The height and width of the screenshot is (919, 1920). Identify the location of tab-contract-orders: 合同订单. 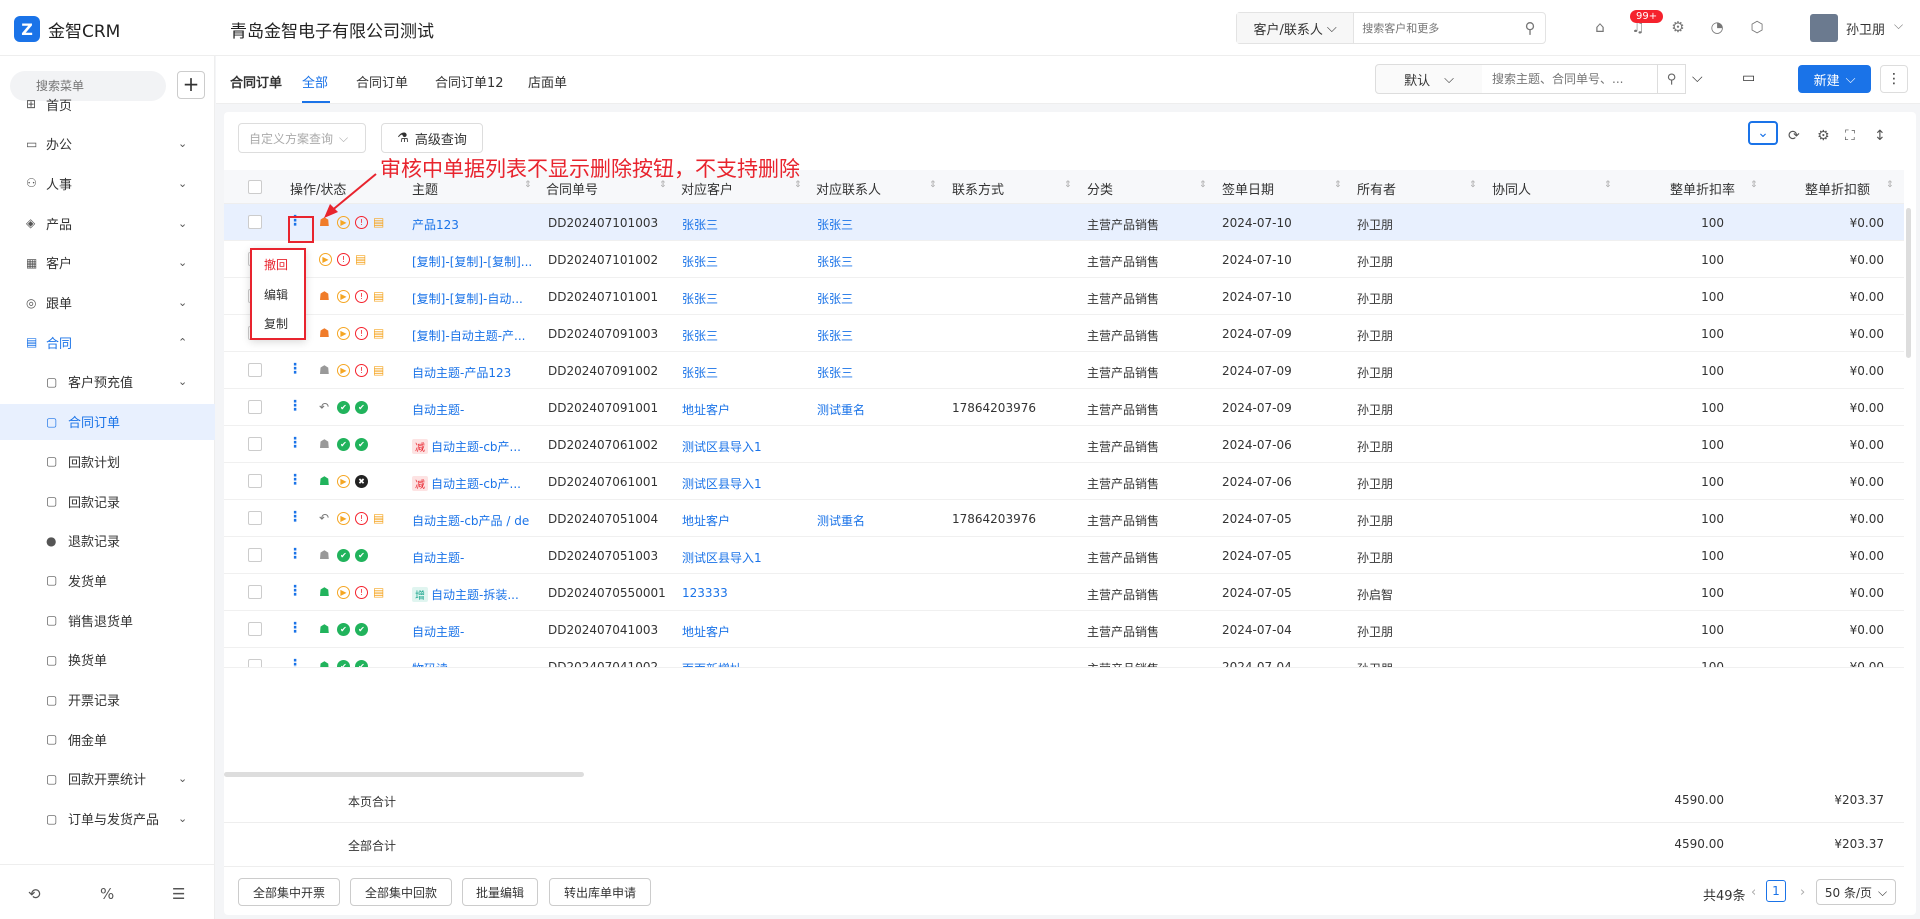
(382, 81).